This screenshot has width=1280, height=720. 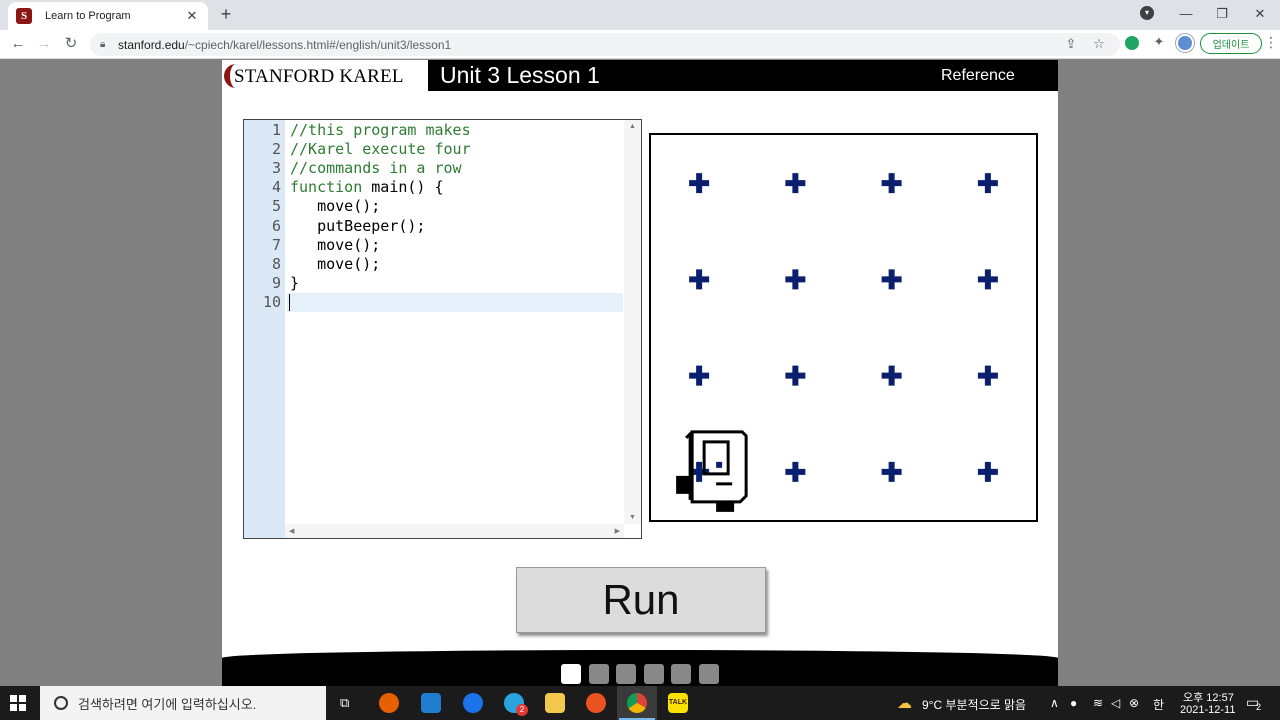 What do you see at coordinates (276, 149) in the screenshot?
I see `line-number: 2` at bounding box center [276, 149].